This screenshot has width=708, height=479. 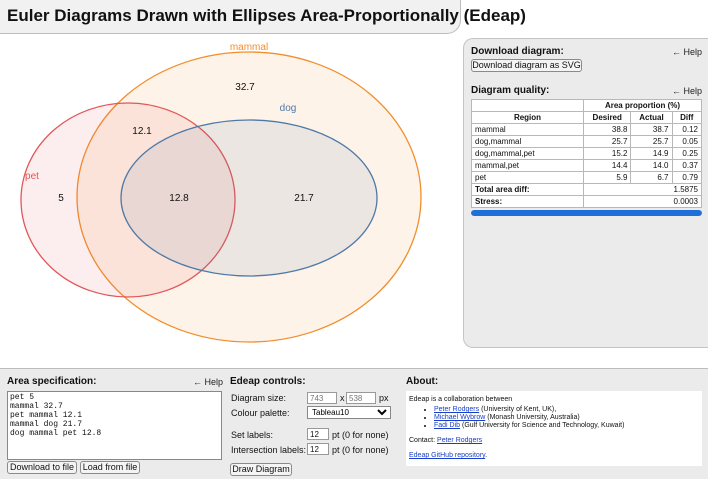 I want to click on about-contact: Contact: Peter Rodgers, so click(x=445, y=440).